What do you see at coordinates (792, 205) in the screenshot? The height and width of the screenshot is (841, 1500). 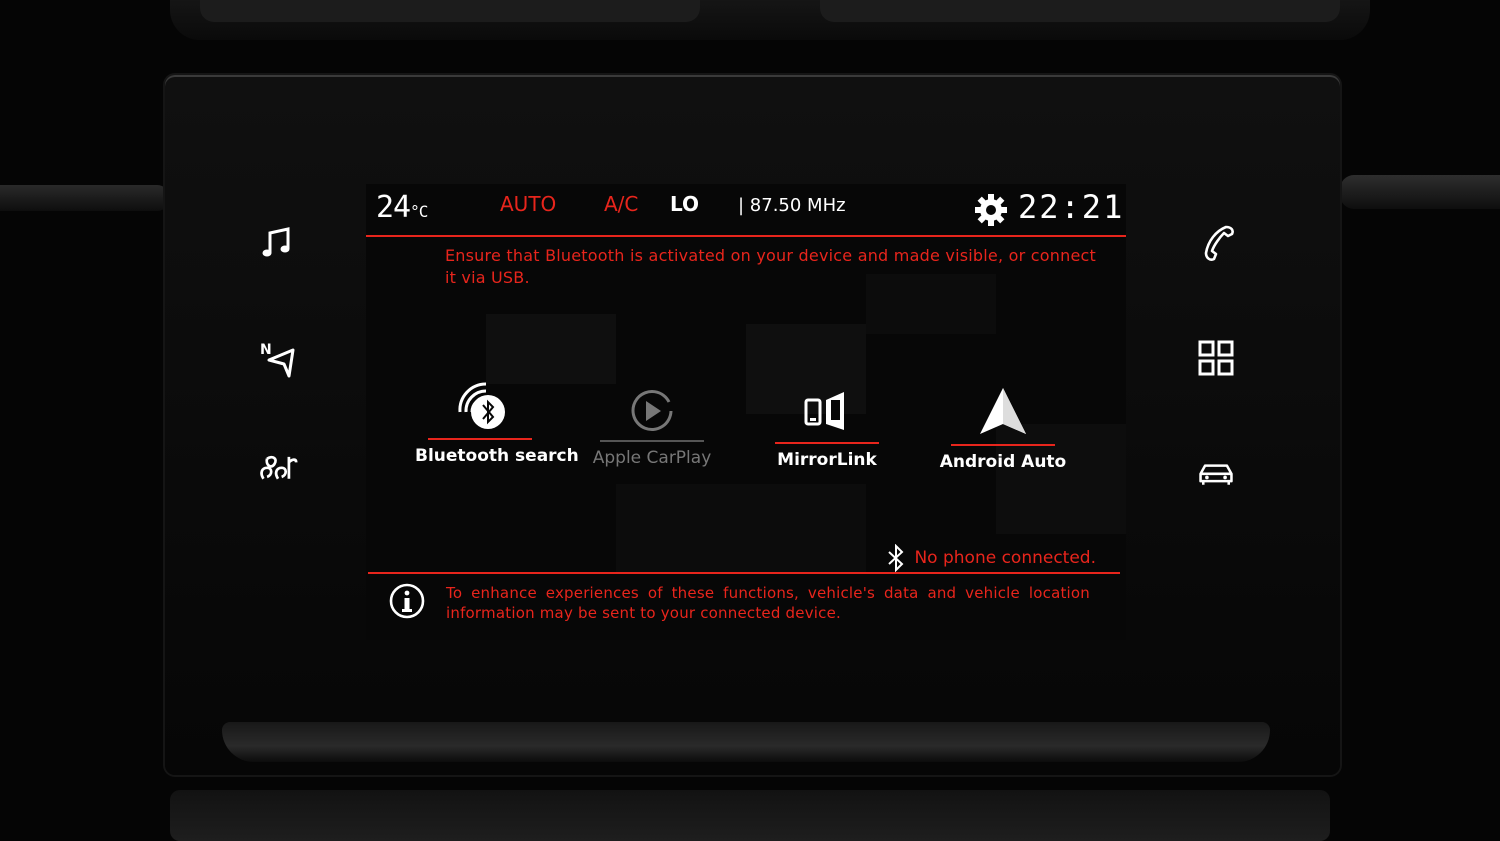 I see `radio-frequency: | 87.50 MHz` at bounding box center [792, 205].